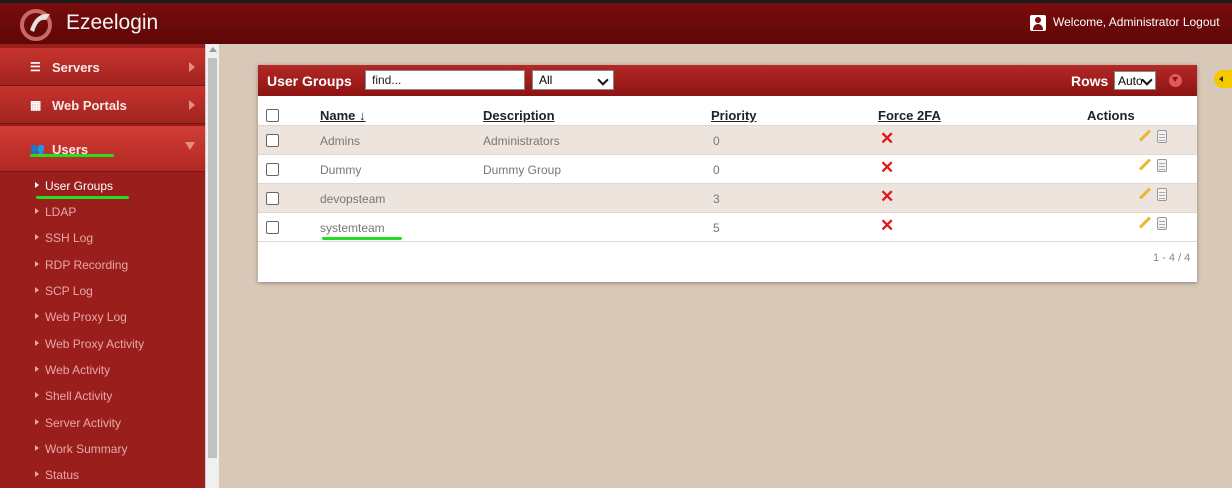 This screenshot has height=488, width=1232. I want to click on sidebar-subitem-web-proxy-log: Web Proxy Log, so click(102, 317).